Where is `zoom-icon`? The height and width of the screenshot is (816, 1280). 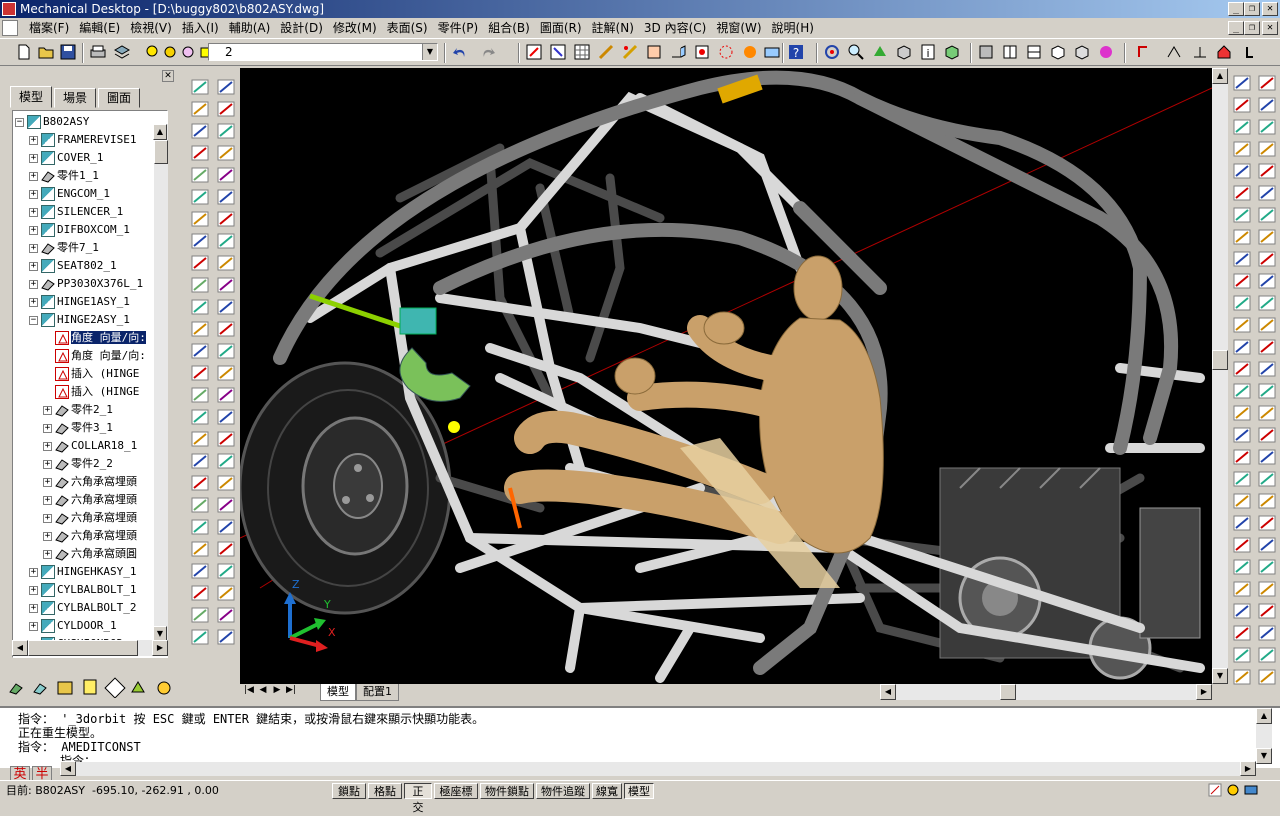 zoom-icon is located at coordinates (856, 52).